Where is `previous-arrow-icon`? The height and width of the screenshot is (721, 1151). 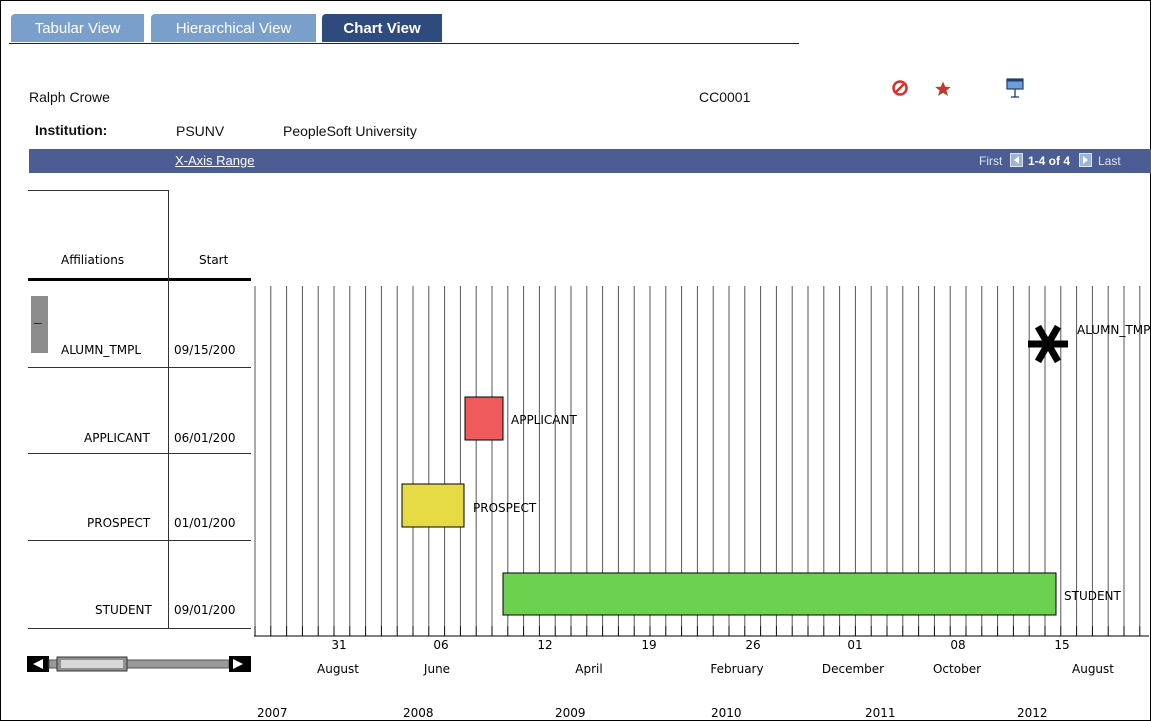
previous-arrow-icon is located at coordinates (1016, 160).